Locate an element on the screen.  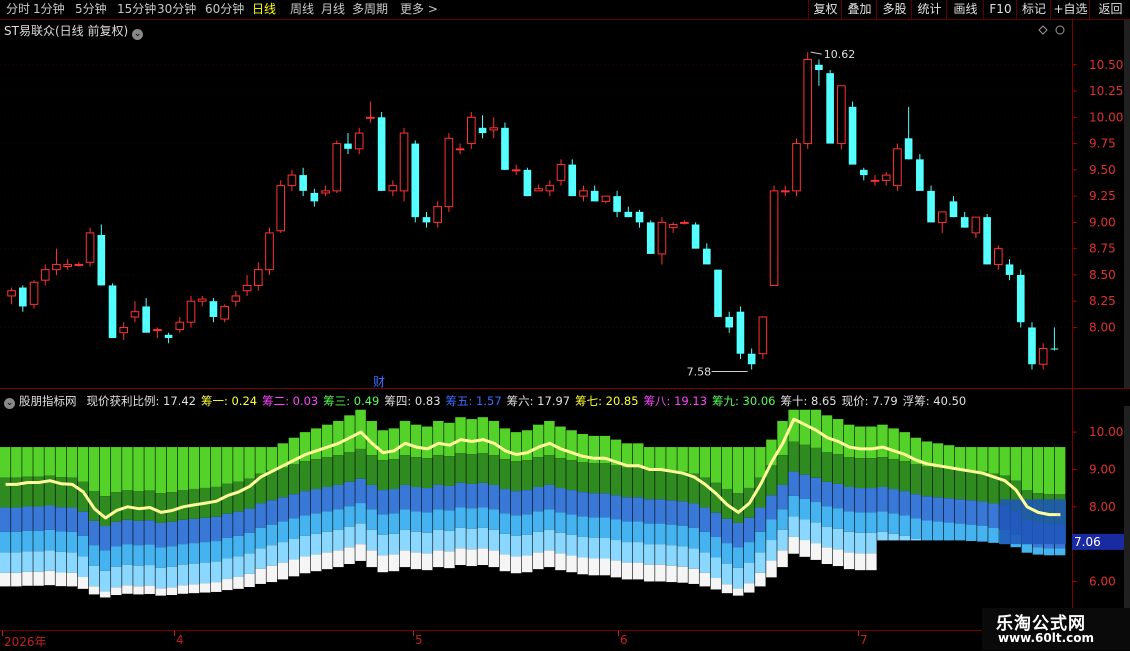
period-tab-0: 分时 is located at coordinates (18, 9).